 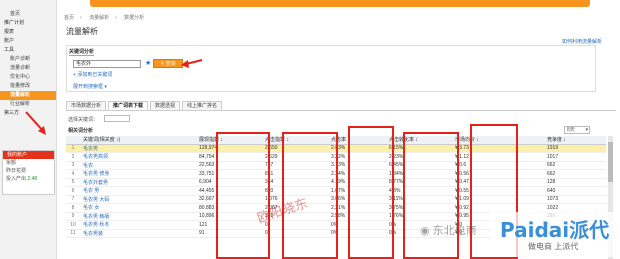 What do you see at coordinates (117, 118) in the screenshot?
I see `filter-input` at bounding box center [117, 118].